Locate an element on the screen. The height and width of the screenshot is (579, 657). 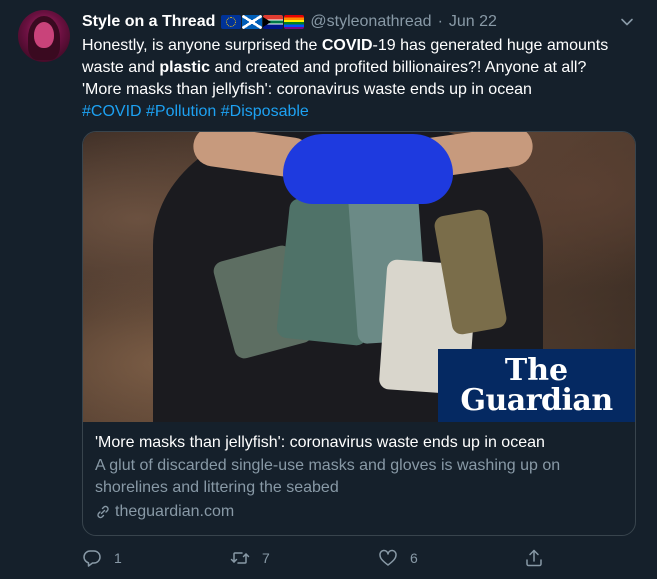
rainbow-flag-icon is located at coordinates (294, 22).